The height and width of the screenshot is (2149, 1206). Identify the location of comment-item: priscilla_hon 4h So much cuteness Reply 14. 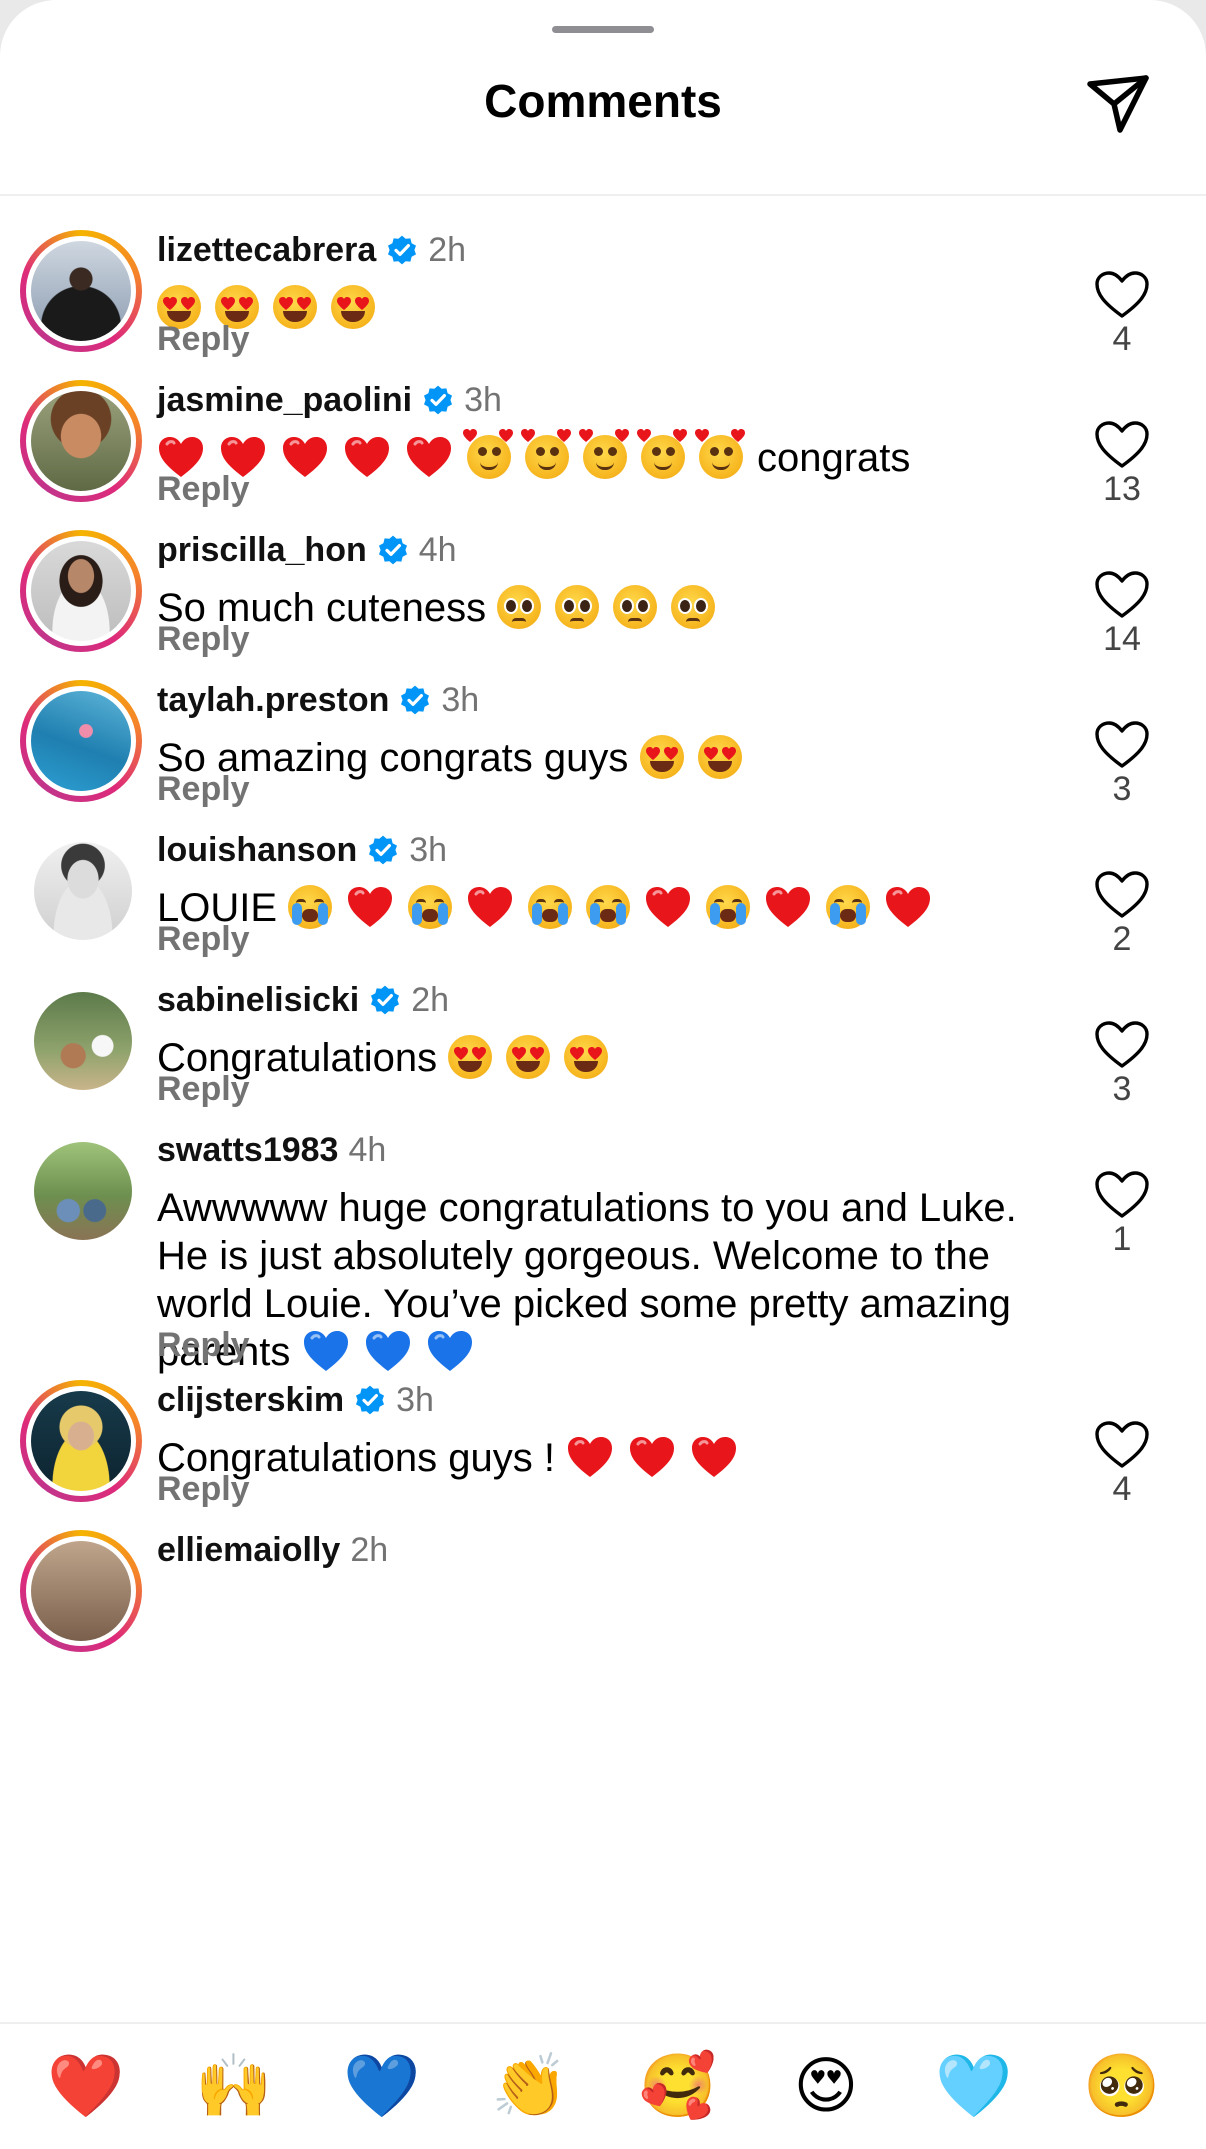
(603, 579).